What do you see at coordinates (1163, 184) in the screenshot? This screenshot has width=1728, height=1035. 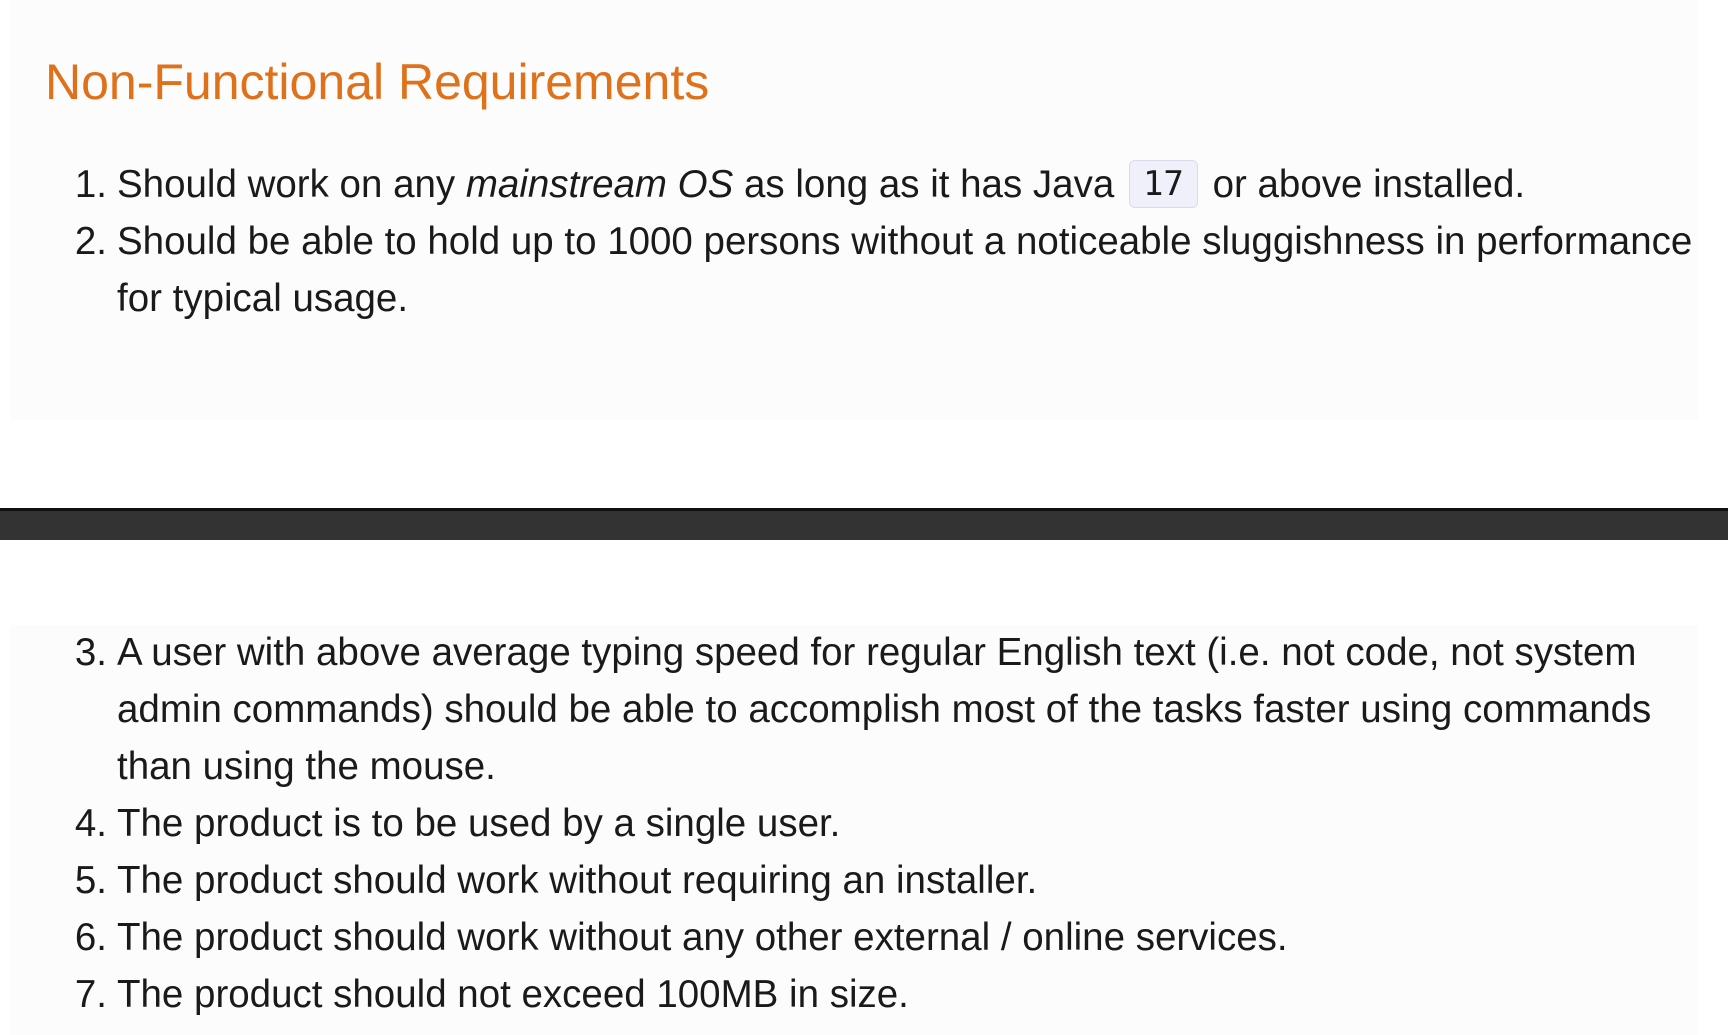 I see `inline-code: 17` at bounding box center [1163, 184].